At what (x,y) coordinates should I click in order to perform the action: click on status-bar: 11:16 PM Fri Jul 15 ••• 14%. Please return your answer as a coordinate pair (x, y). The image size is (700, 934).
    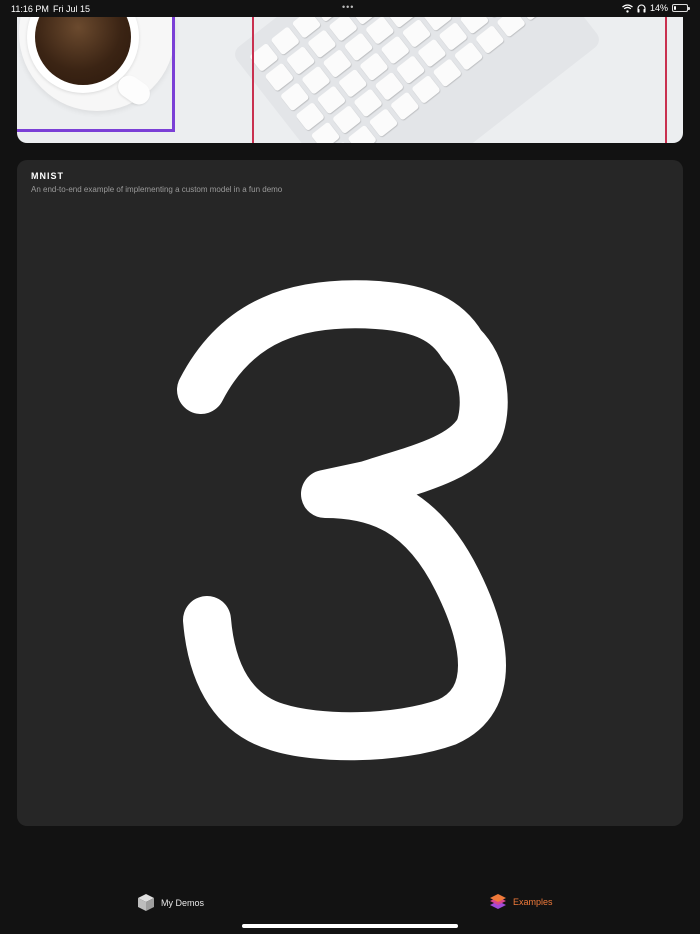
    Looking at the image, I should click on (350, 8).